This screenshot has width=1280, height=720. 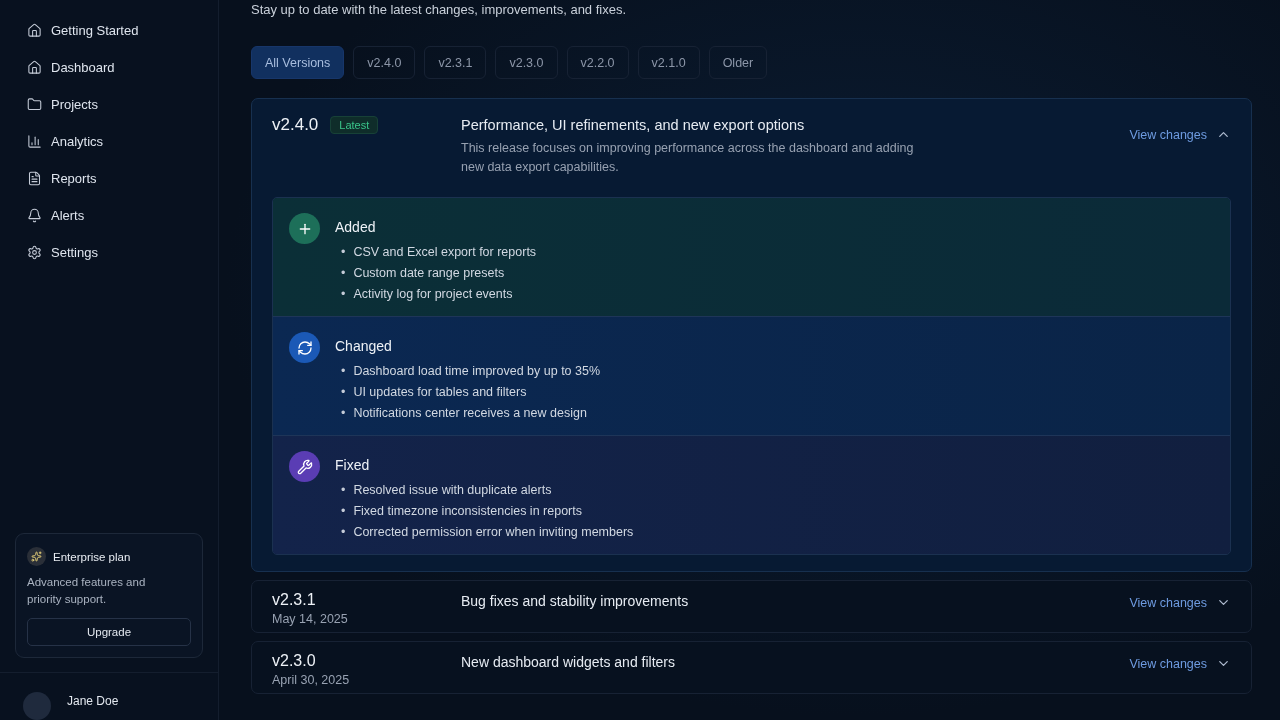 What do you see at coordinates (298, 62) in the screenshot?
I see `version-filter-tab: All Versions` at bounding box center [298, 62].